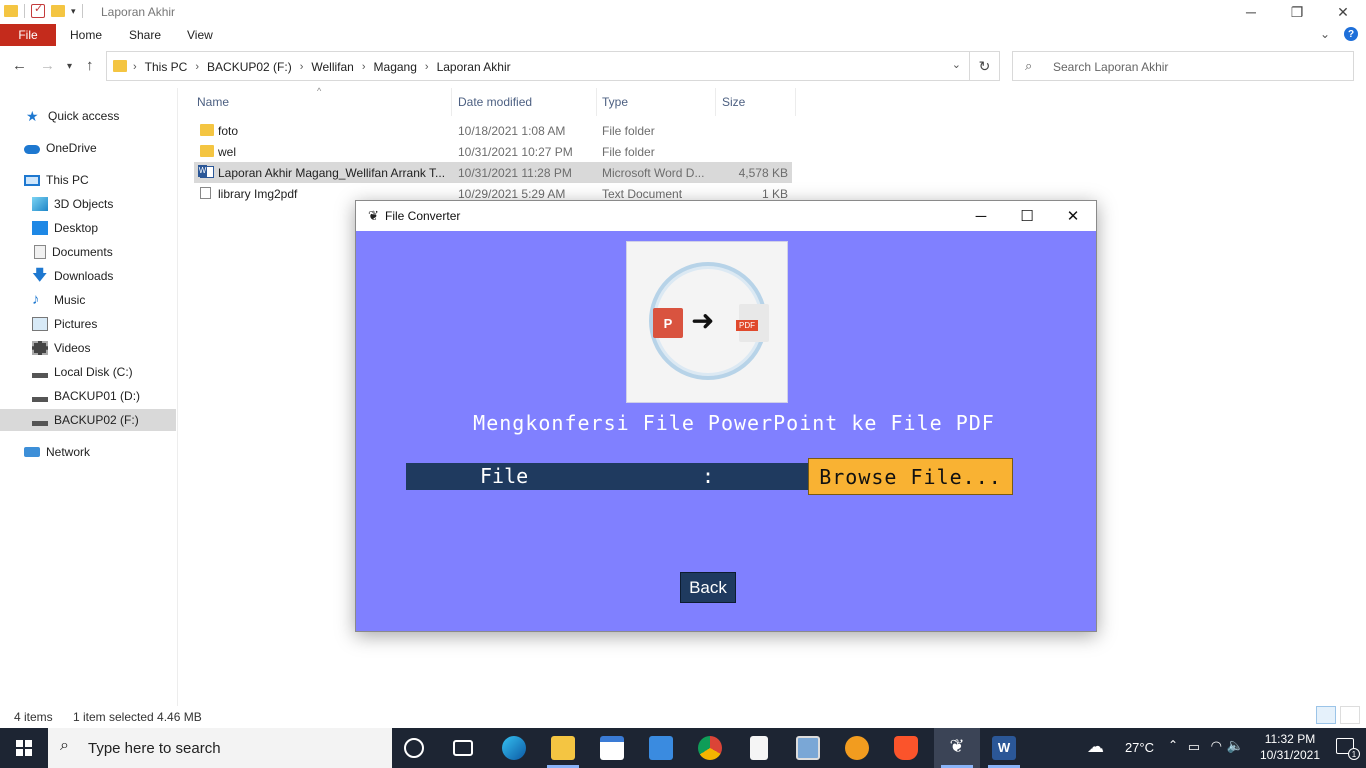 The width and height of the screenshot is (1366, 768). Describe the element at coordinates (69, 66) in the screenshot. I see `recent-locations-chevron-down-icon: ▾` at that location.